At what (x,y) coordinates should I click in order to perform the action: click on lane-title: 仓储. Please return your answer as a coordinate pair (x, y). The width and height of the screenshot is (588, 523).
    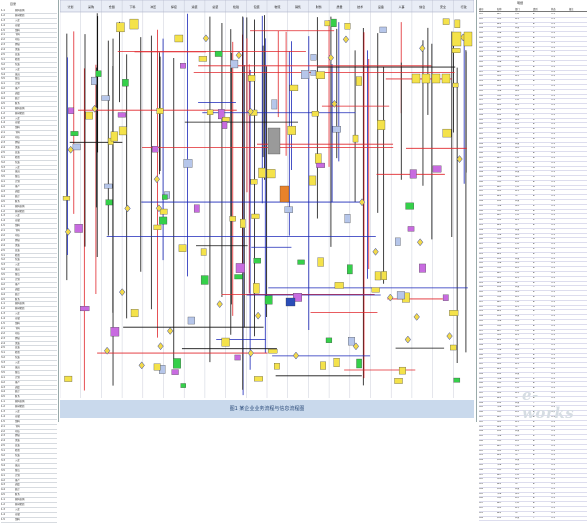
    Looking at the image, I should click on (112, 6).